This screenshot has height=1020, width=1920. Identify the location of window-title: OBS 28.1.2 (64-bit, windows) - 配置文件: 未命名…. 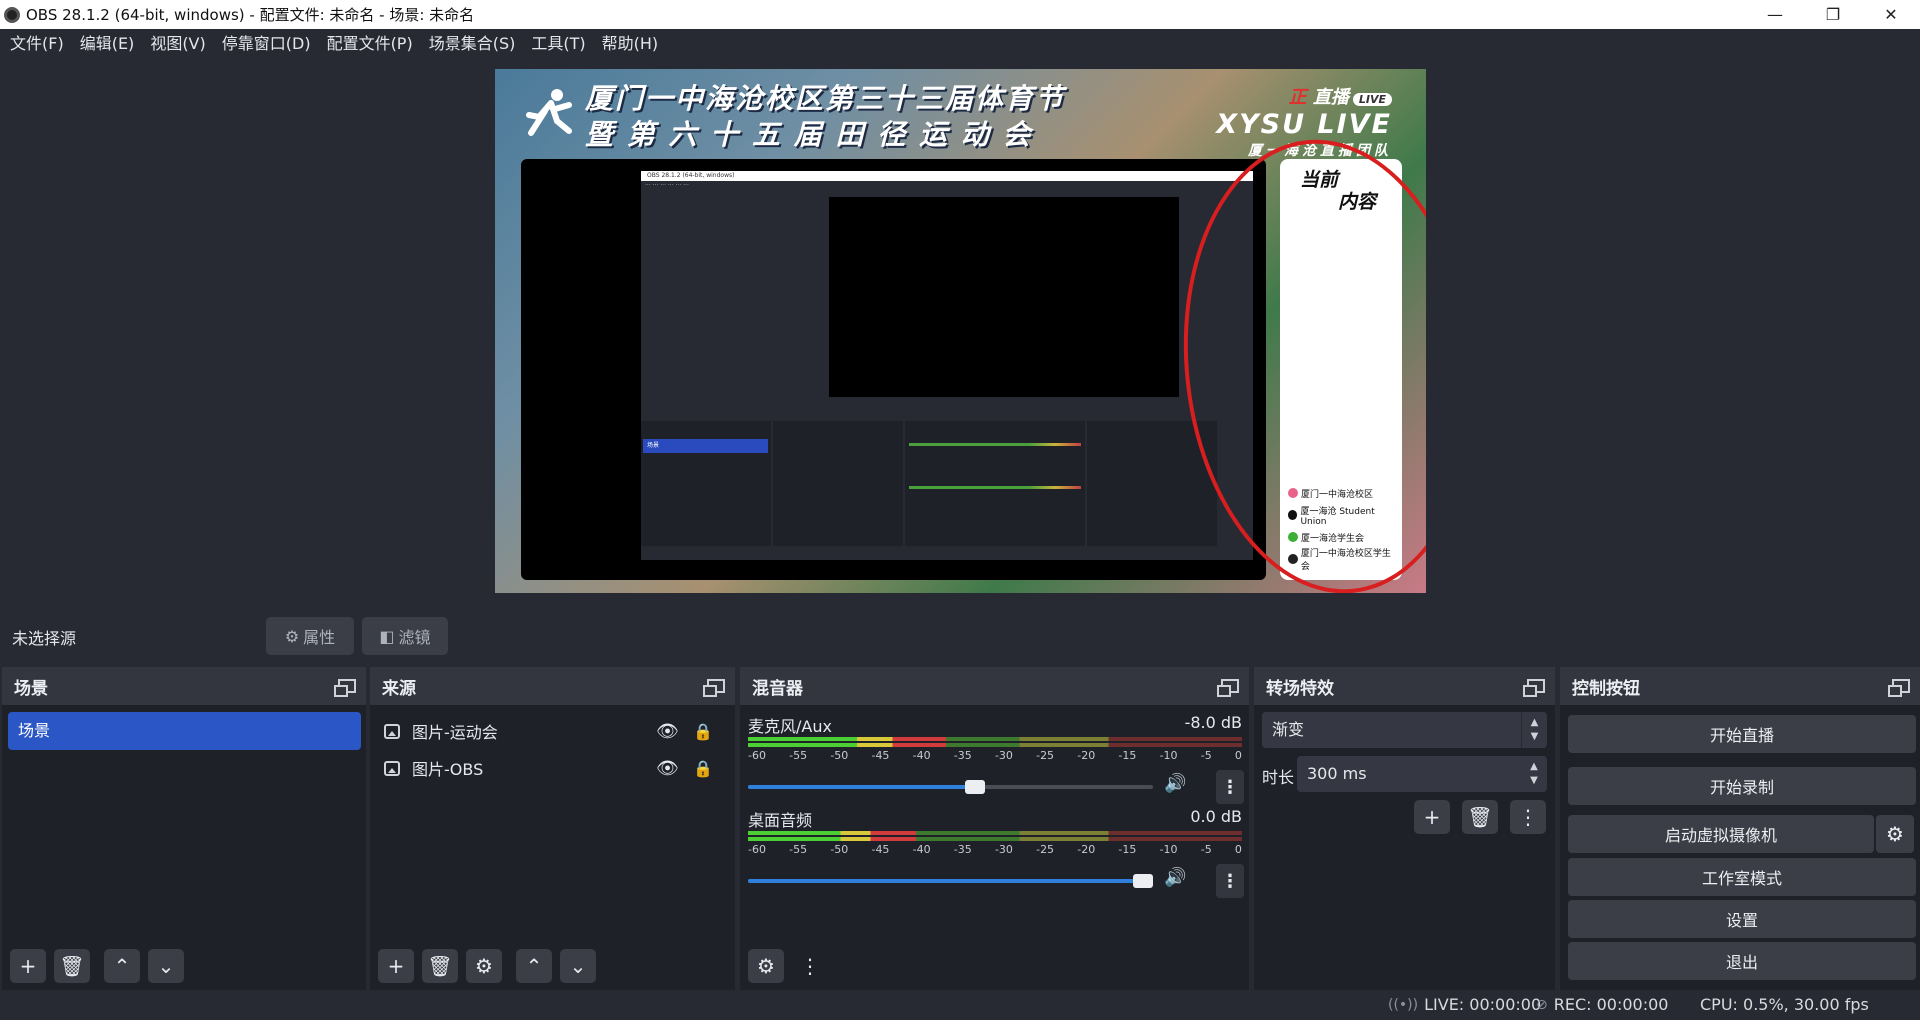
(250, 15).